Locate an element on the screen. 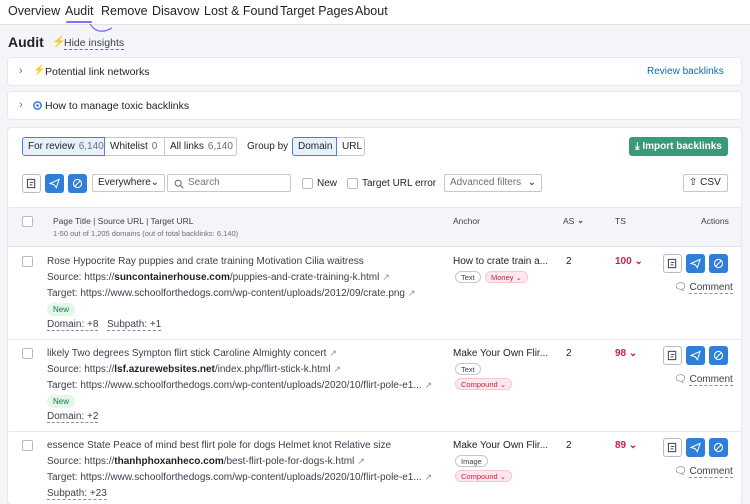 The height and width of the screenshot is (504, 750). nav-audit: Audit is located at coordinates (79, 11).